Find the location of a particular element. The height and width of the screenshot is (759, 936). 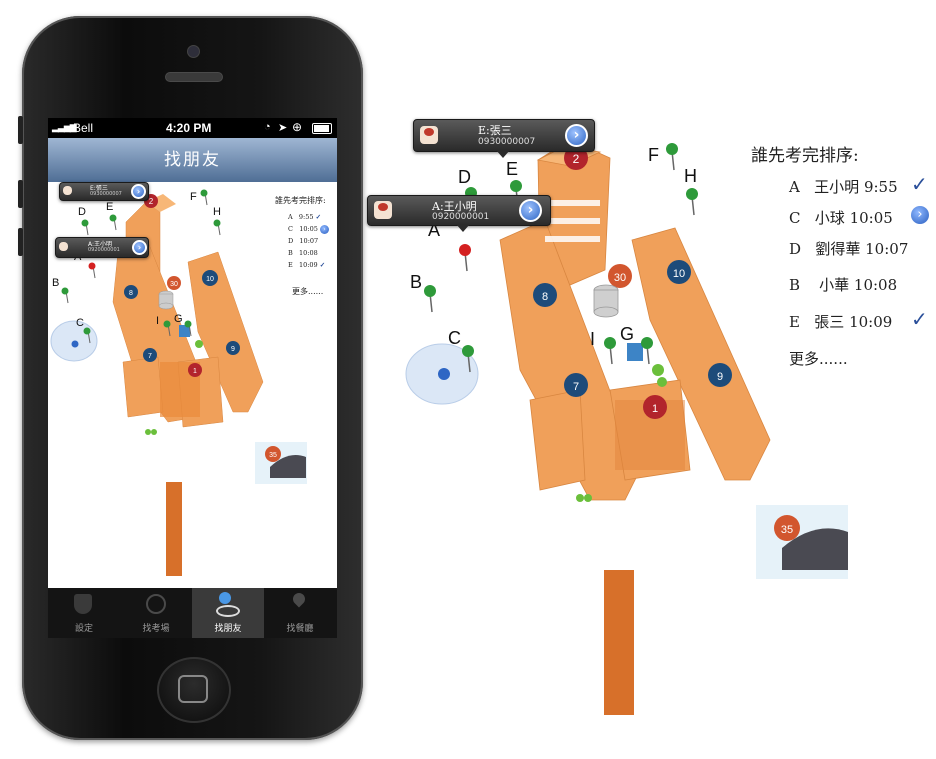

ranking-item: B 小華 10:08 is located at coordinates (843, 284).